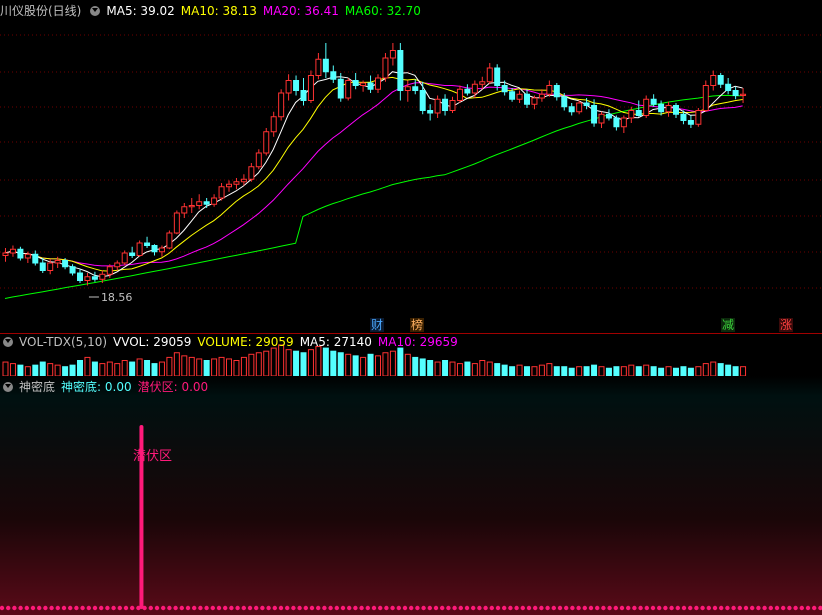 The height and width of the screenshot is (615, 822). Describe the element at coordinates (417, 342) in the screenshot. I see `volume-ma10-value: MA10: 29659` at that location.